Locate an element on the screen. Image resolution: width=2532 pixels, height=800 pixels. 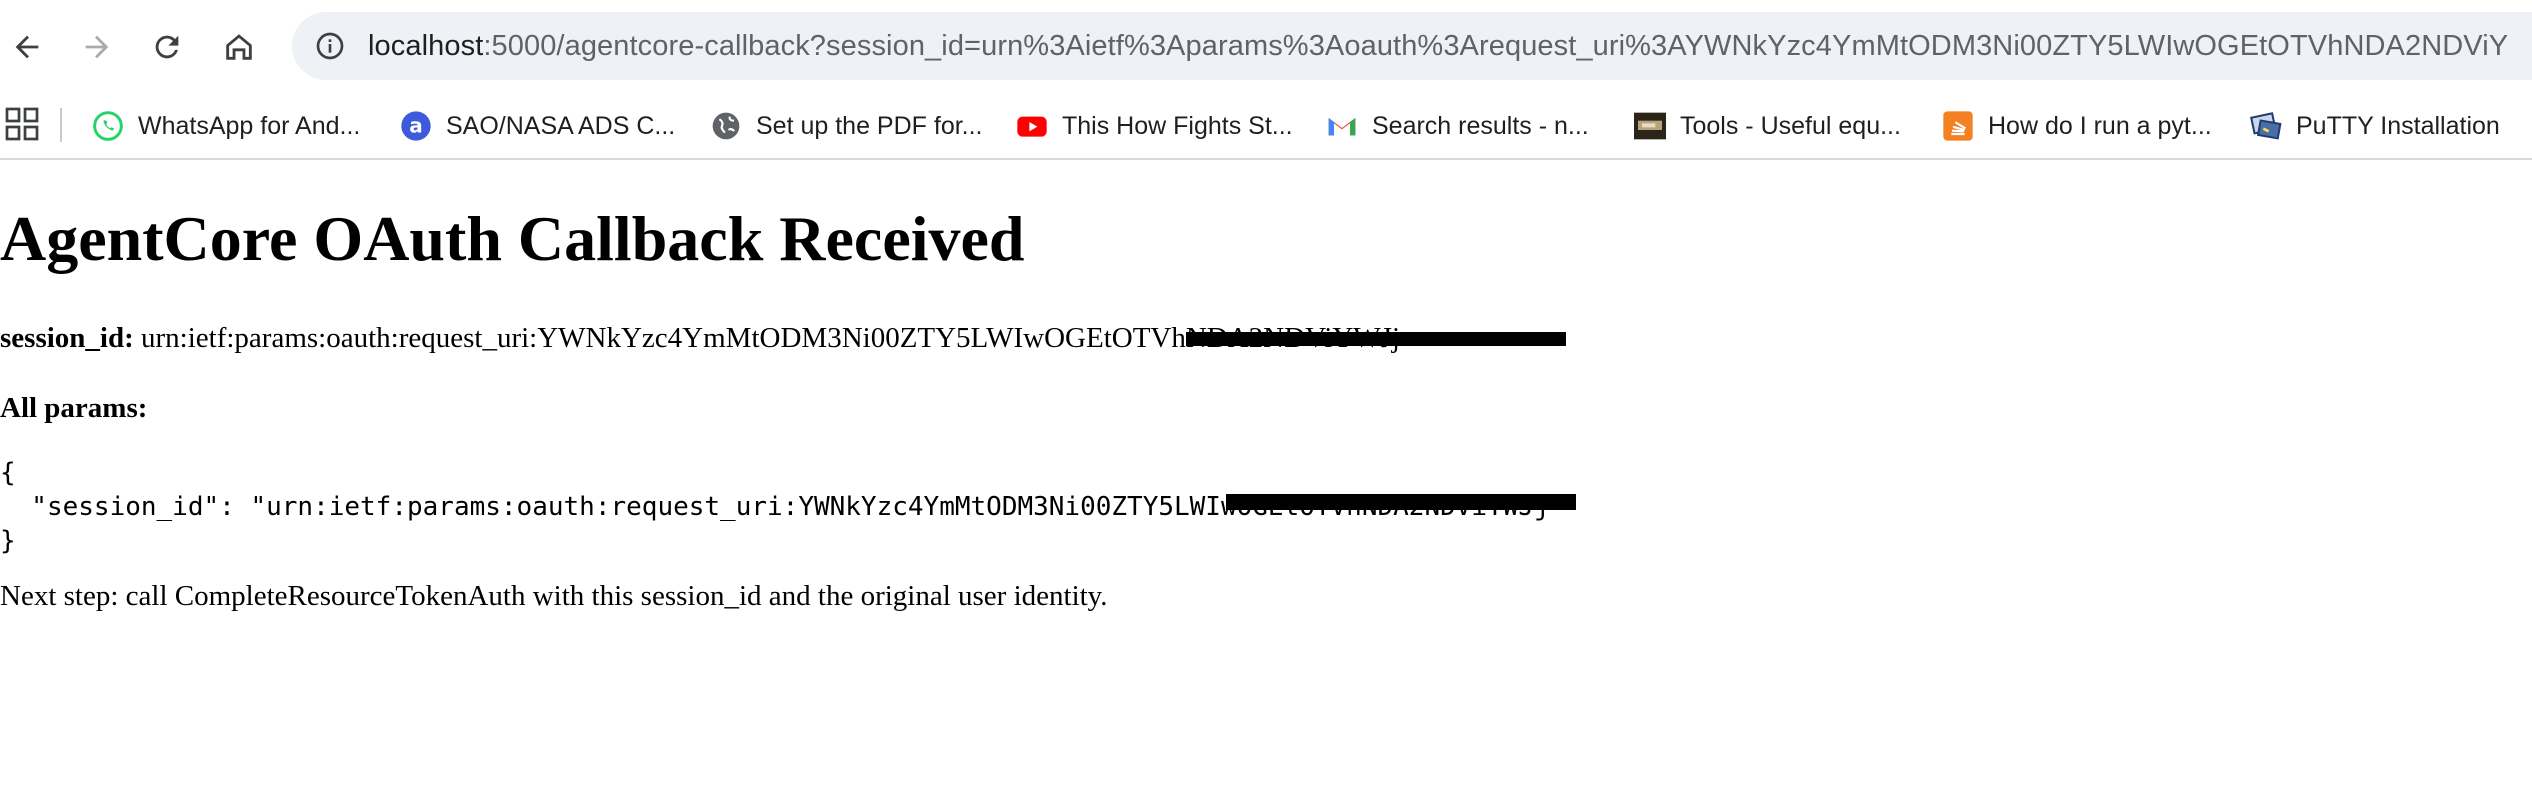
tools-thumbnail-icon is located at coordinates (1650, 126).